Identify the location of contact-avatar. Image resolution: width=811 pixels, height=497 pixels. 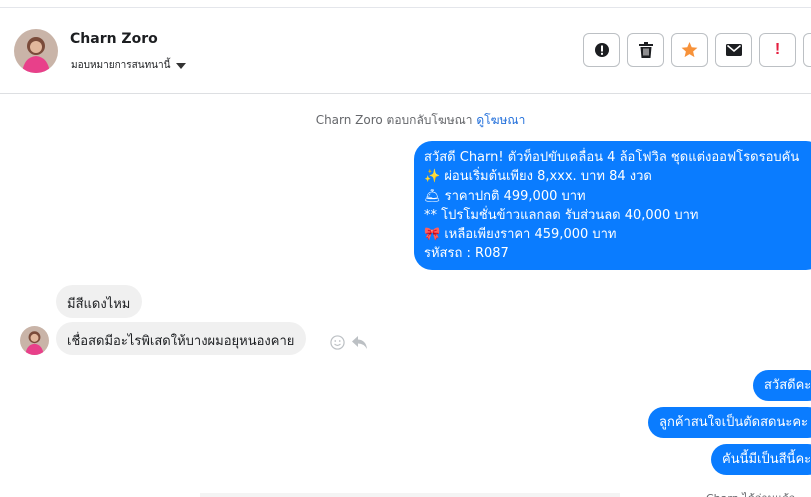
(36, 51).